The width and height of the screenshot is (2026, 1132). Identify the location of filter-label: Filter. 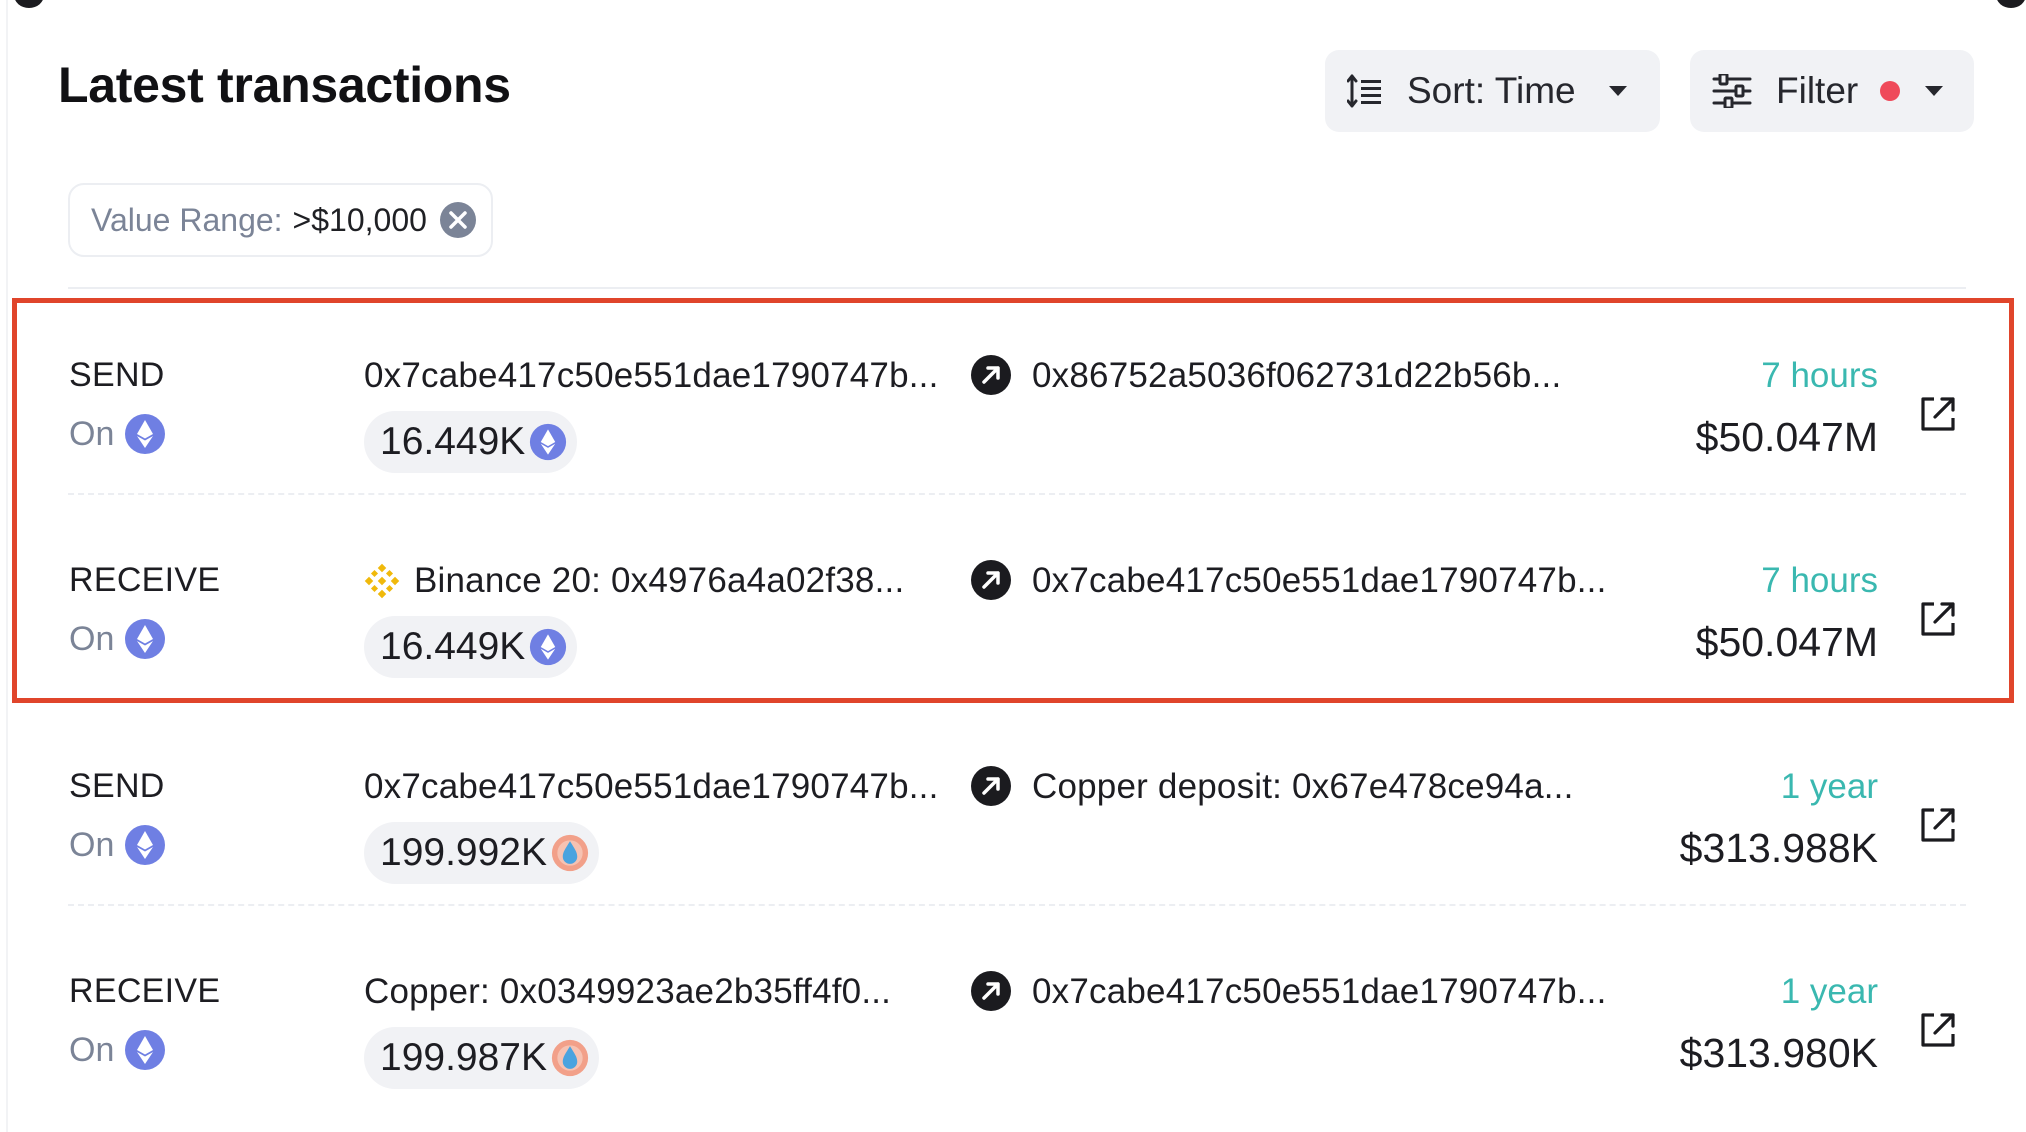
(1817, 90).